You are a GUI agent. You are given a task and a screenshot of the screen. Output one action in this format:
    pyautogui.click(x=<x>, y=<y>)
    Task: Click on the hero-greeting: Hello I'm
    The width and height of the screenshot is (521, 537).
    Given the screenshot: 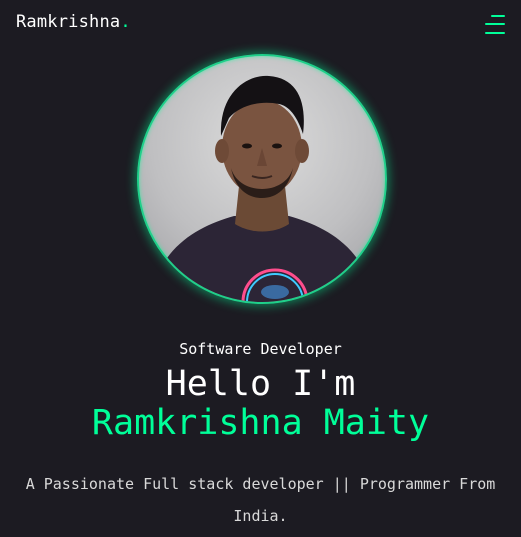 What is the action you would take?
    pyautogui.click(x=260, y=384)
    